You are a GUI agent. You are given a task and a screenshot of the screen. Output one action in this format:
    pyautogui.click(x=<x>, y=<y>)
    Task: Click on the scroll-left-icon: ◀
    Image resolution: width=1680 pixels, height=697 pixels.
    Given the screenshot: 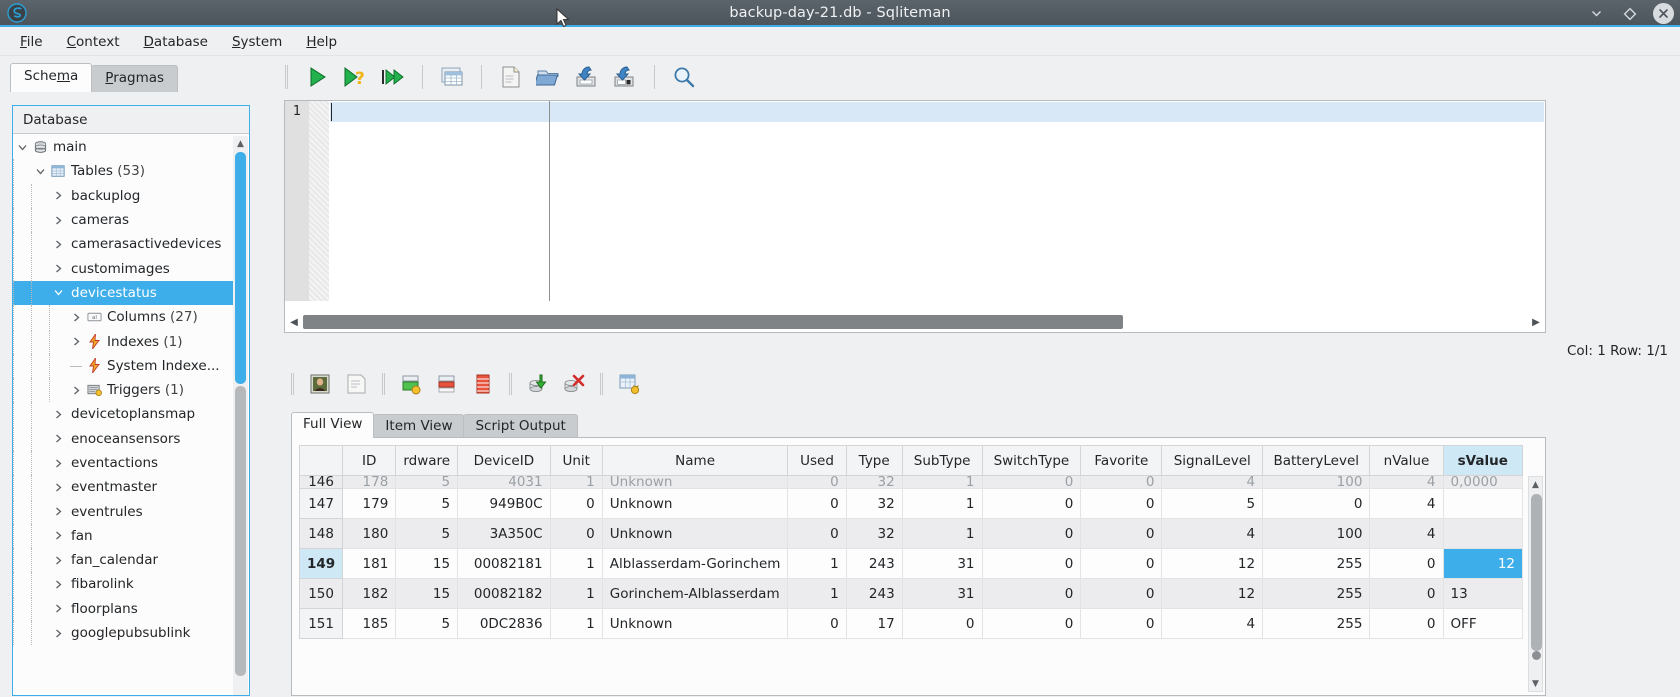 What is the action you would take?
    pyautogui.click(x=294, y=322)
    